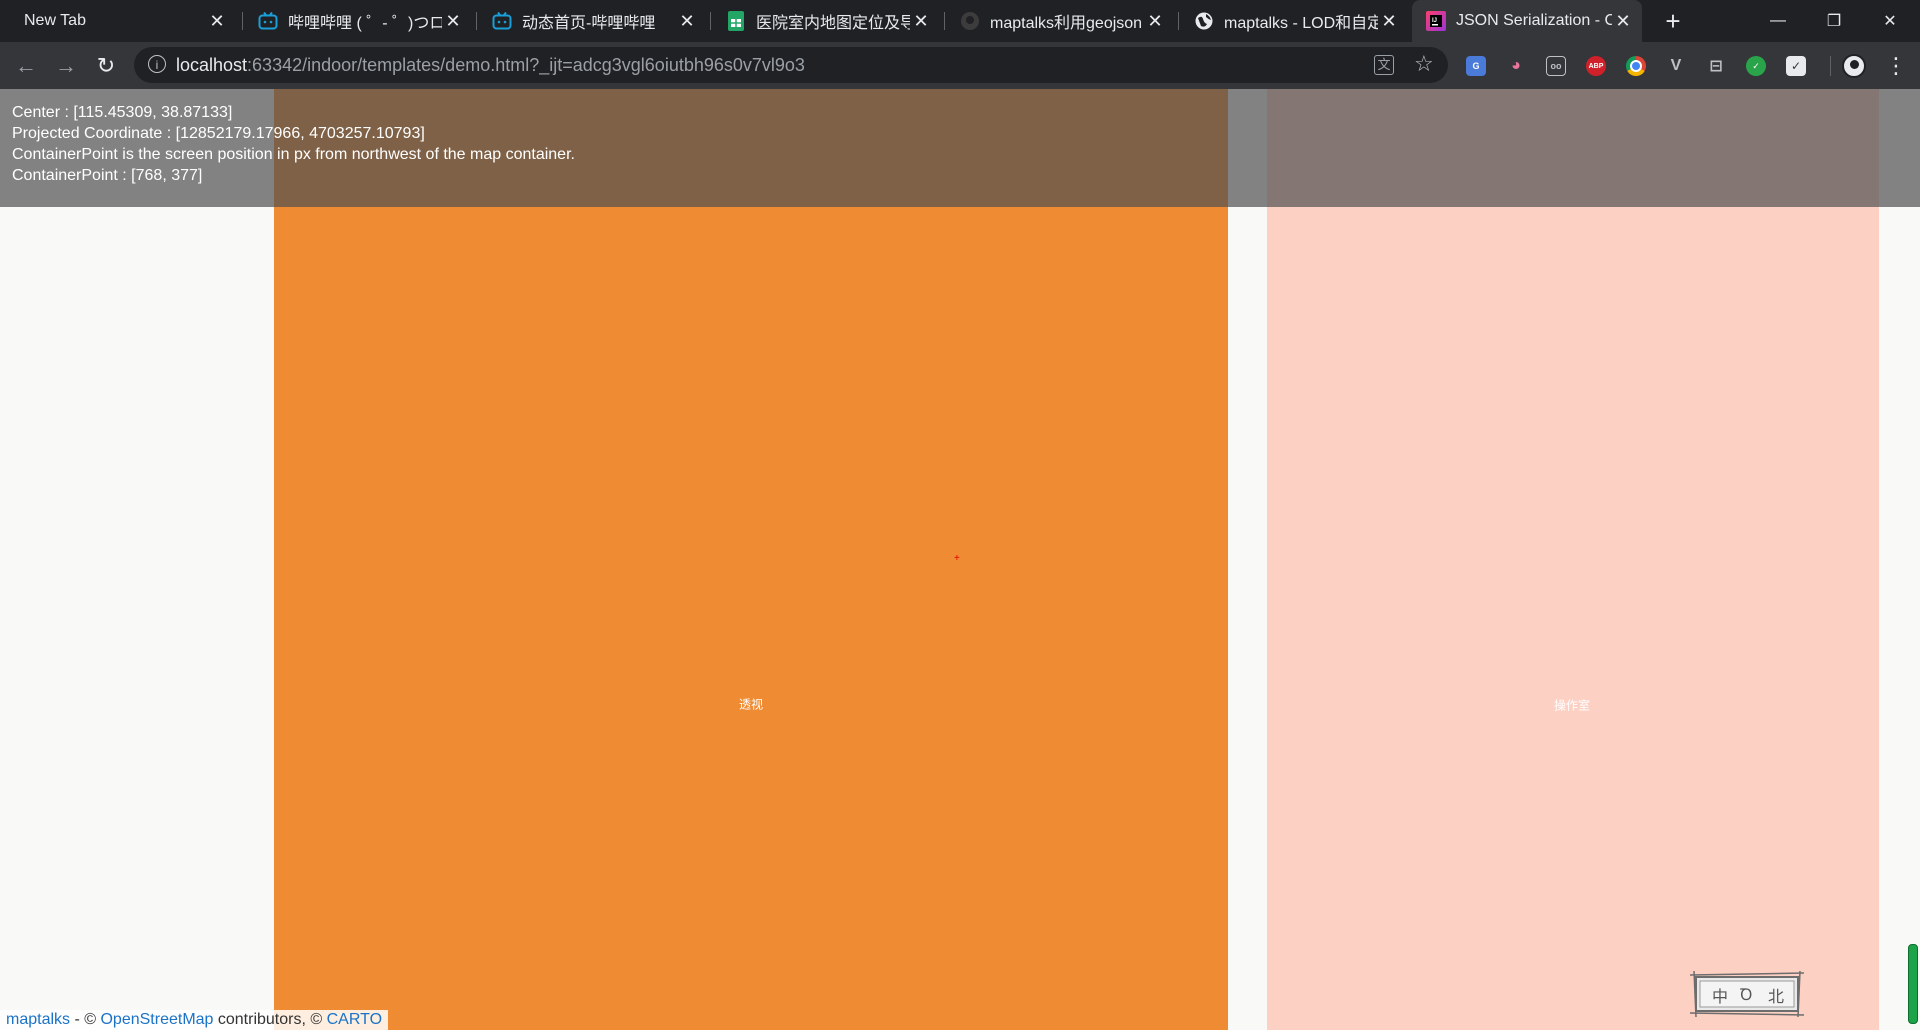 The image size is (1920, 1030). I want to click on scrollbar-thumb, so click(1913, 984).